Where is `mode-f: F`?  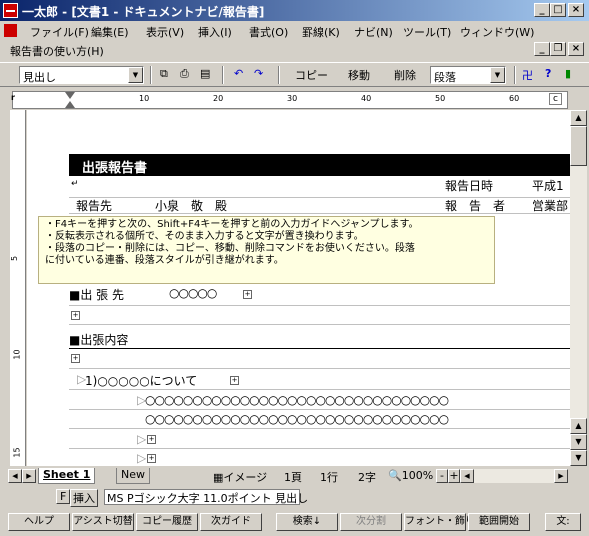 mode-f: F is located at coordinates (63, 496).